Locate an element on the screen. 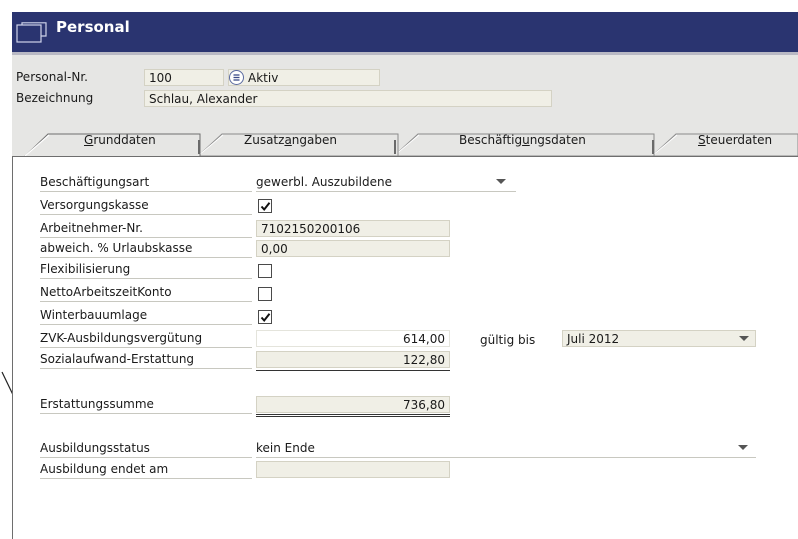 Image resolution: width=798 pixels, height=539 pixels. arbeitnehmer-nr-label: Arbeitnehmer-Nr. is located at coordinates (146, 229).